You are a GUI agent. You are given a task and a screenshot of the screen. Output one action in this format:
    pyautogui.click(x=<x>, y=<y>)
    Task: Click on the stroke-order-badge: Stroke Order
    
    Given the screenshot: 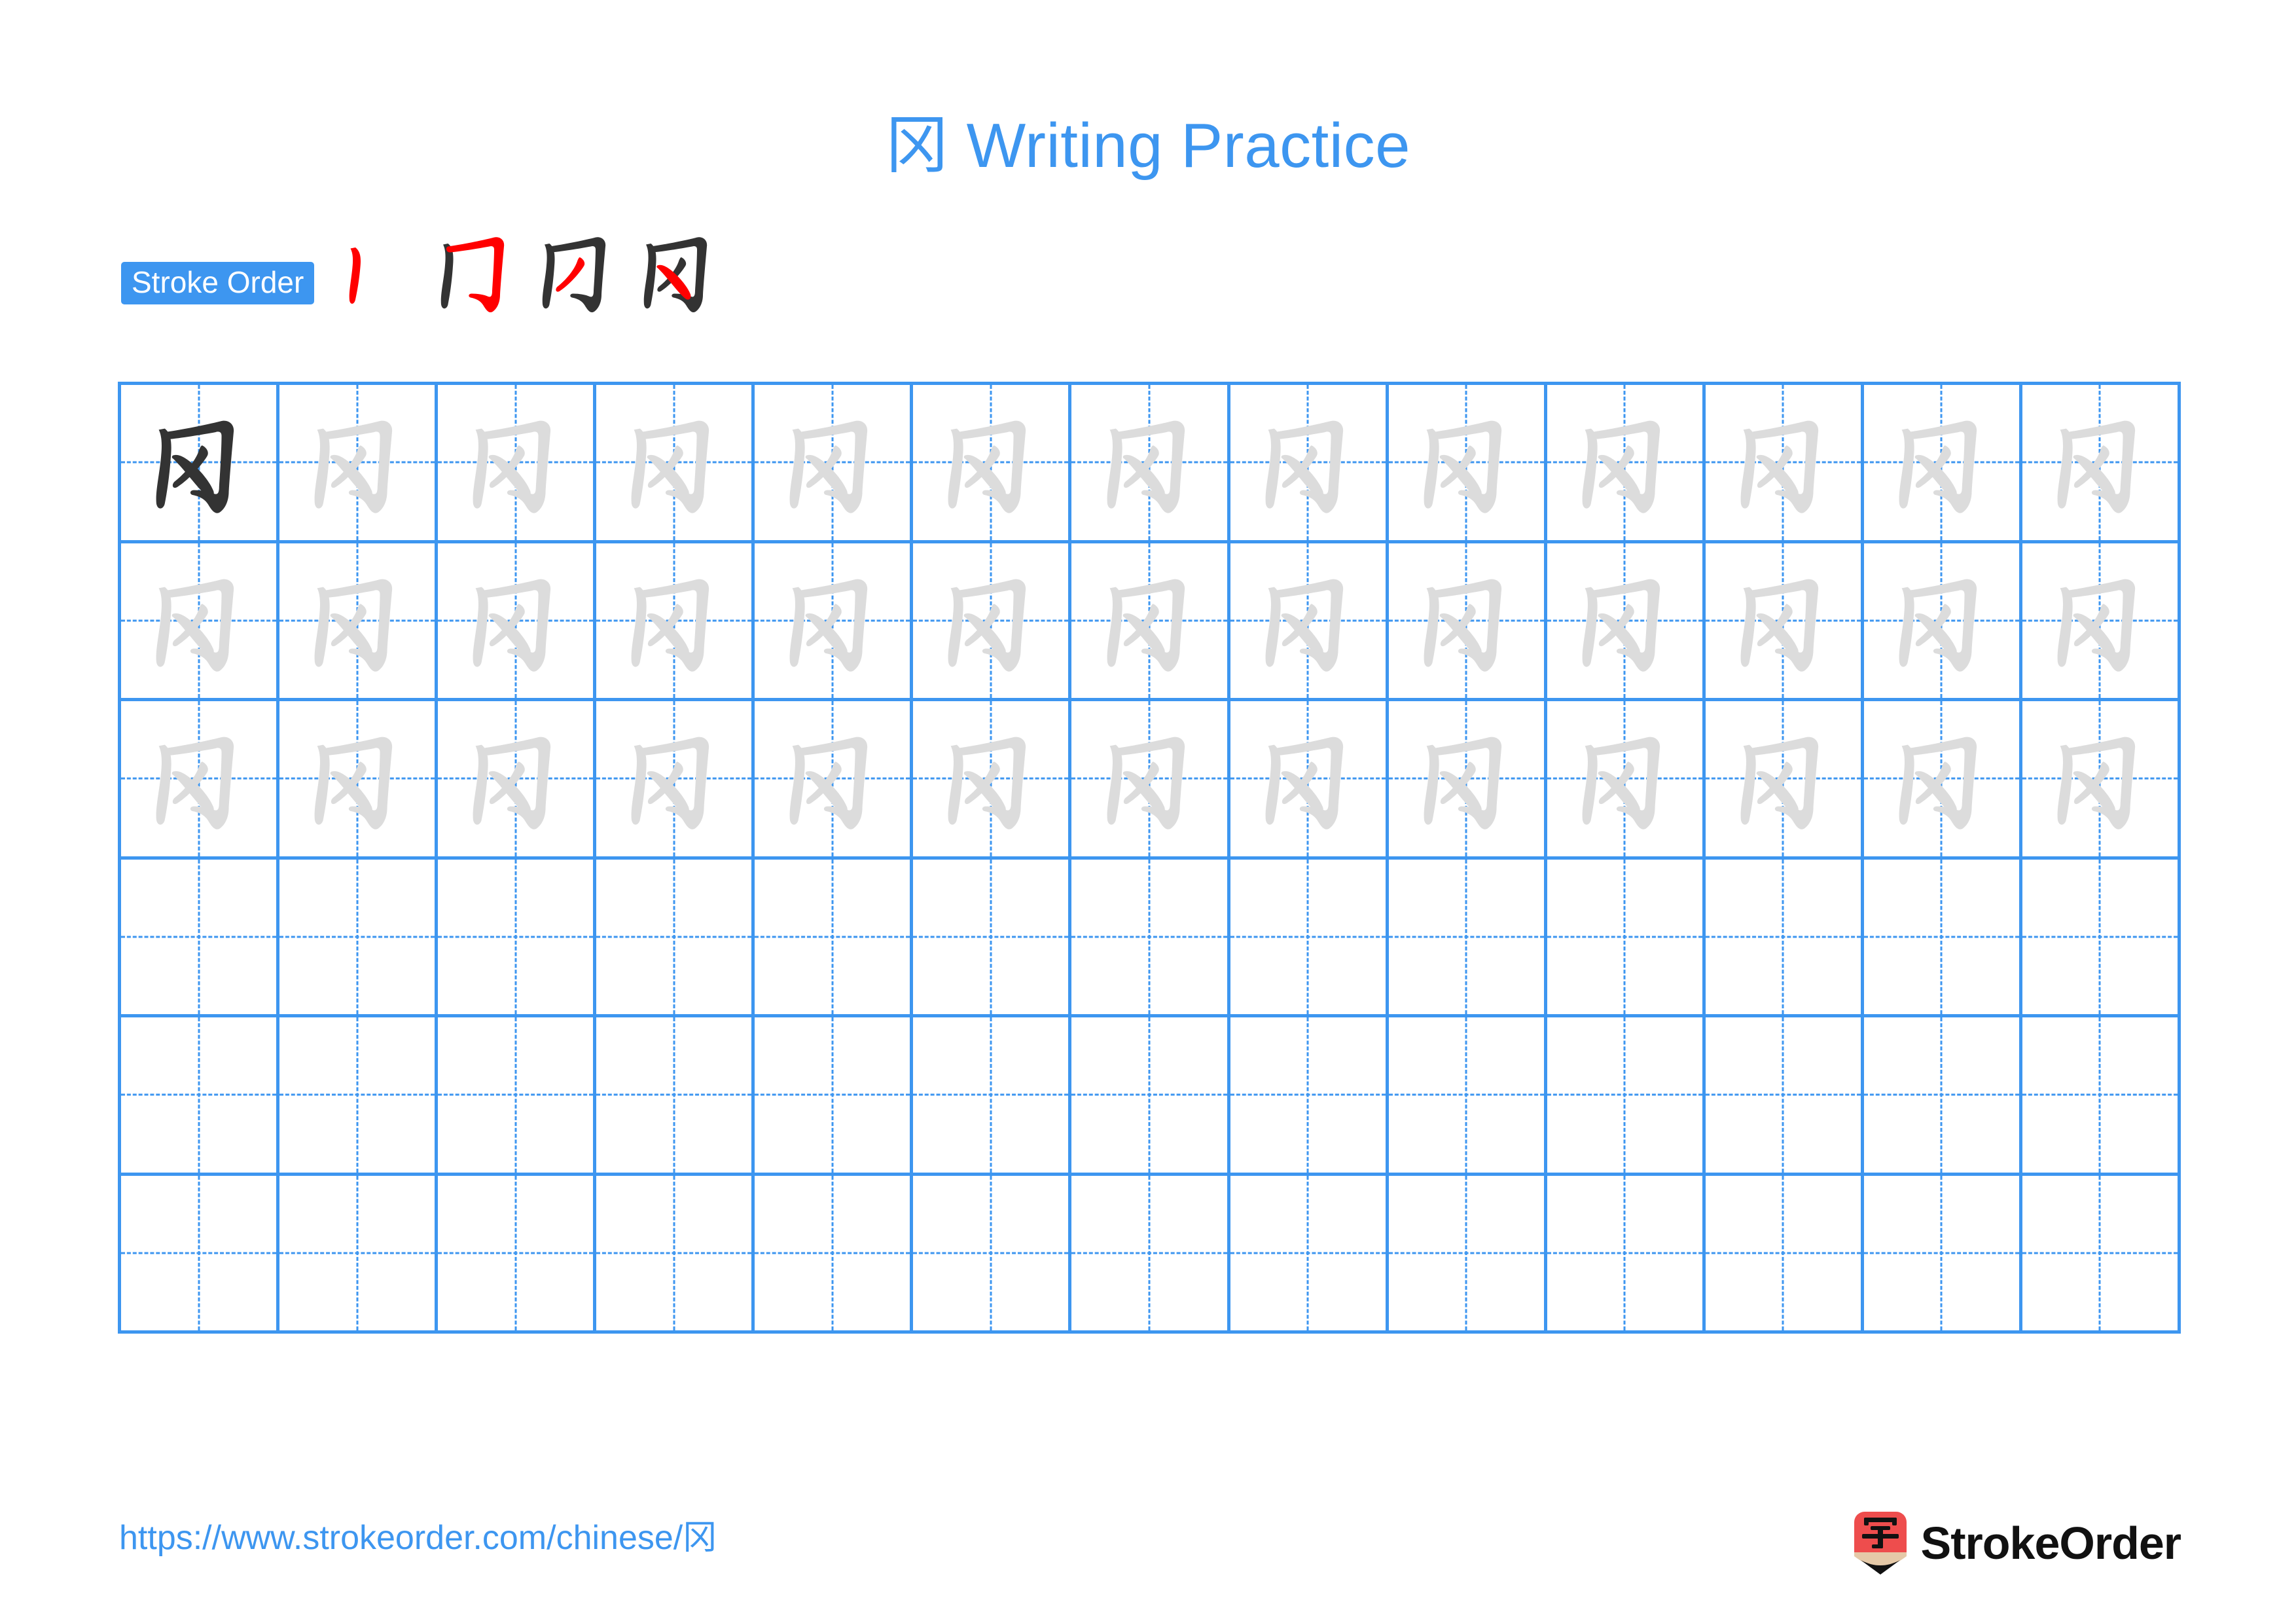 What is the action you would take?
    pyautogui.click(x=218, y=282)
    